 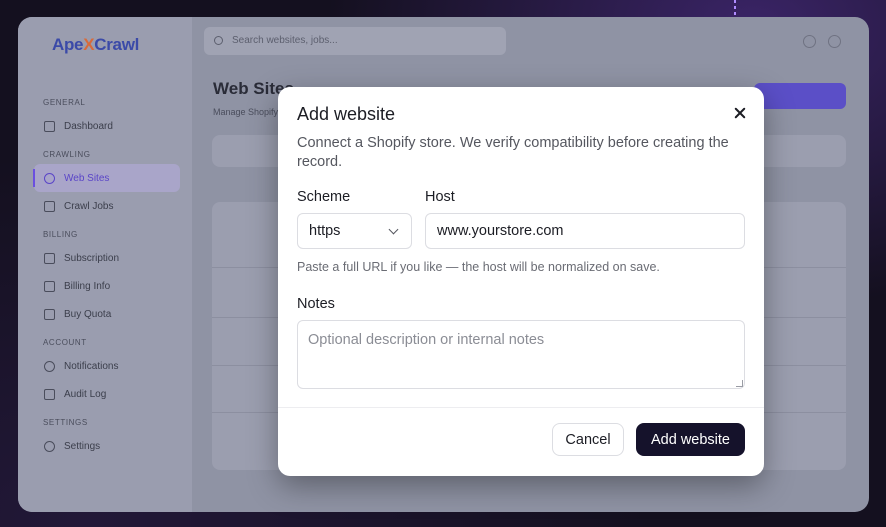 I want to click on close-icon, so click(x=740, y=113).